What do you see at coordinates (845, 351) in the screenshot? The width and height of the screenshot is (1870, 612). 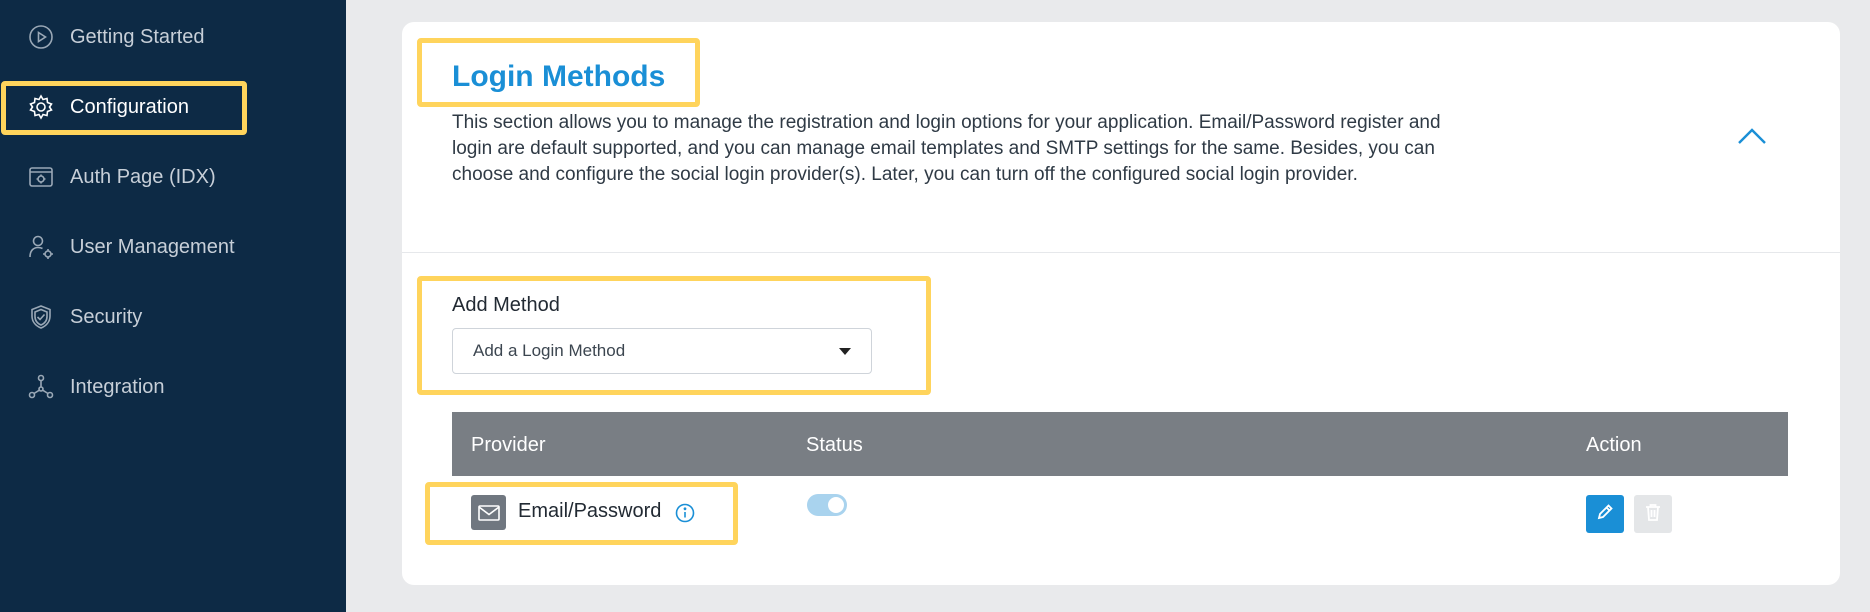 I see `caret-down-icon` at bounding box center [845, 351].